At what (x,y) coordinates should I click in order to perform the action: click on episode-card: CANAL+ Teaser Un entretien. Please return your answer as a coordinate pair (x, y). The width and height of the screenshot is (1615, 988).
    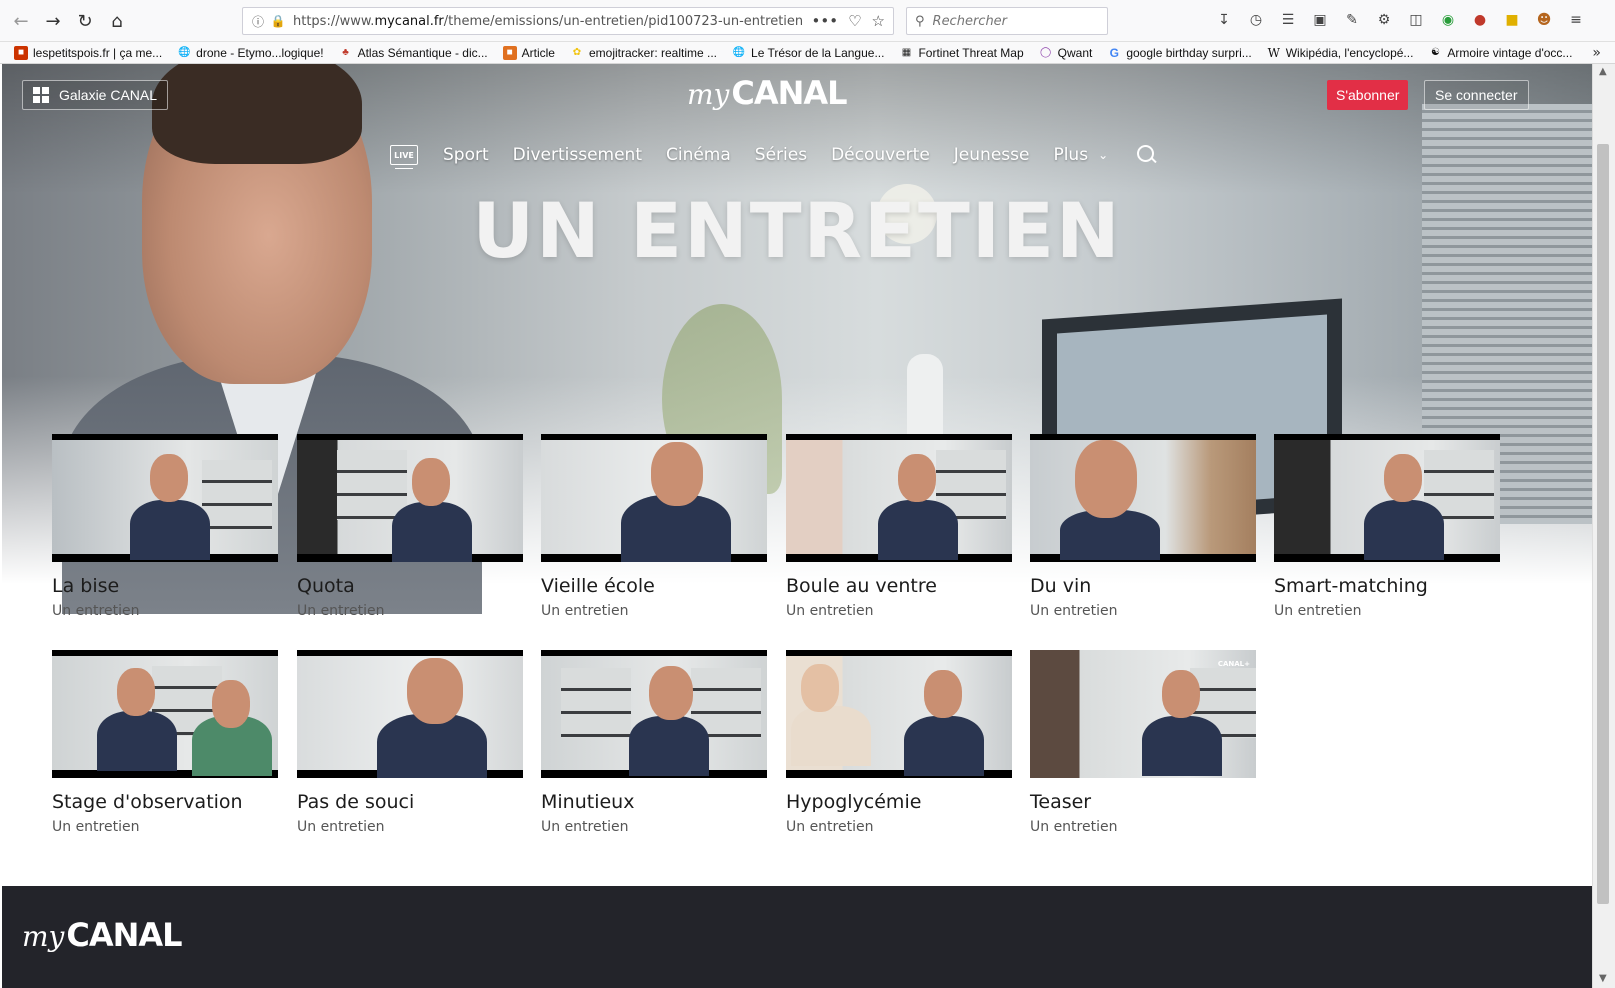
    Looking at the image, I should click on (1143, 742).